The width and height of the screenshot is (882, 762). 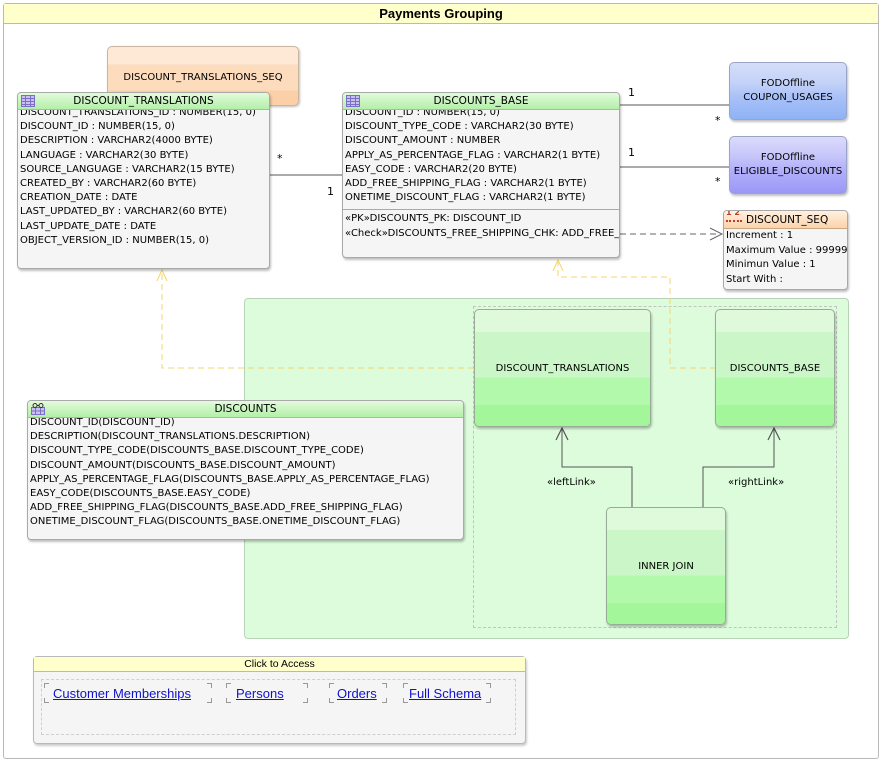 I want to click on sequence-property: Start With :, so click(x=754, y=279).